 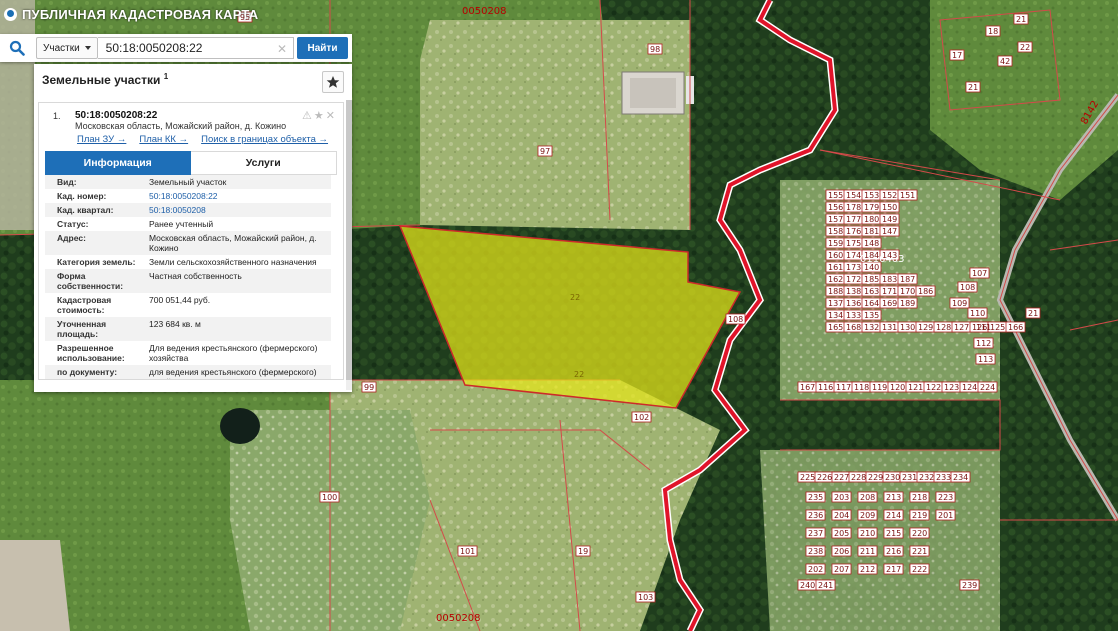 I want to click on info-key: Адрес:, so click(x=71, y=238).